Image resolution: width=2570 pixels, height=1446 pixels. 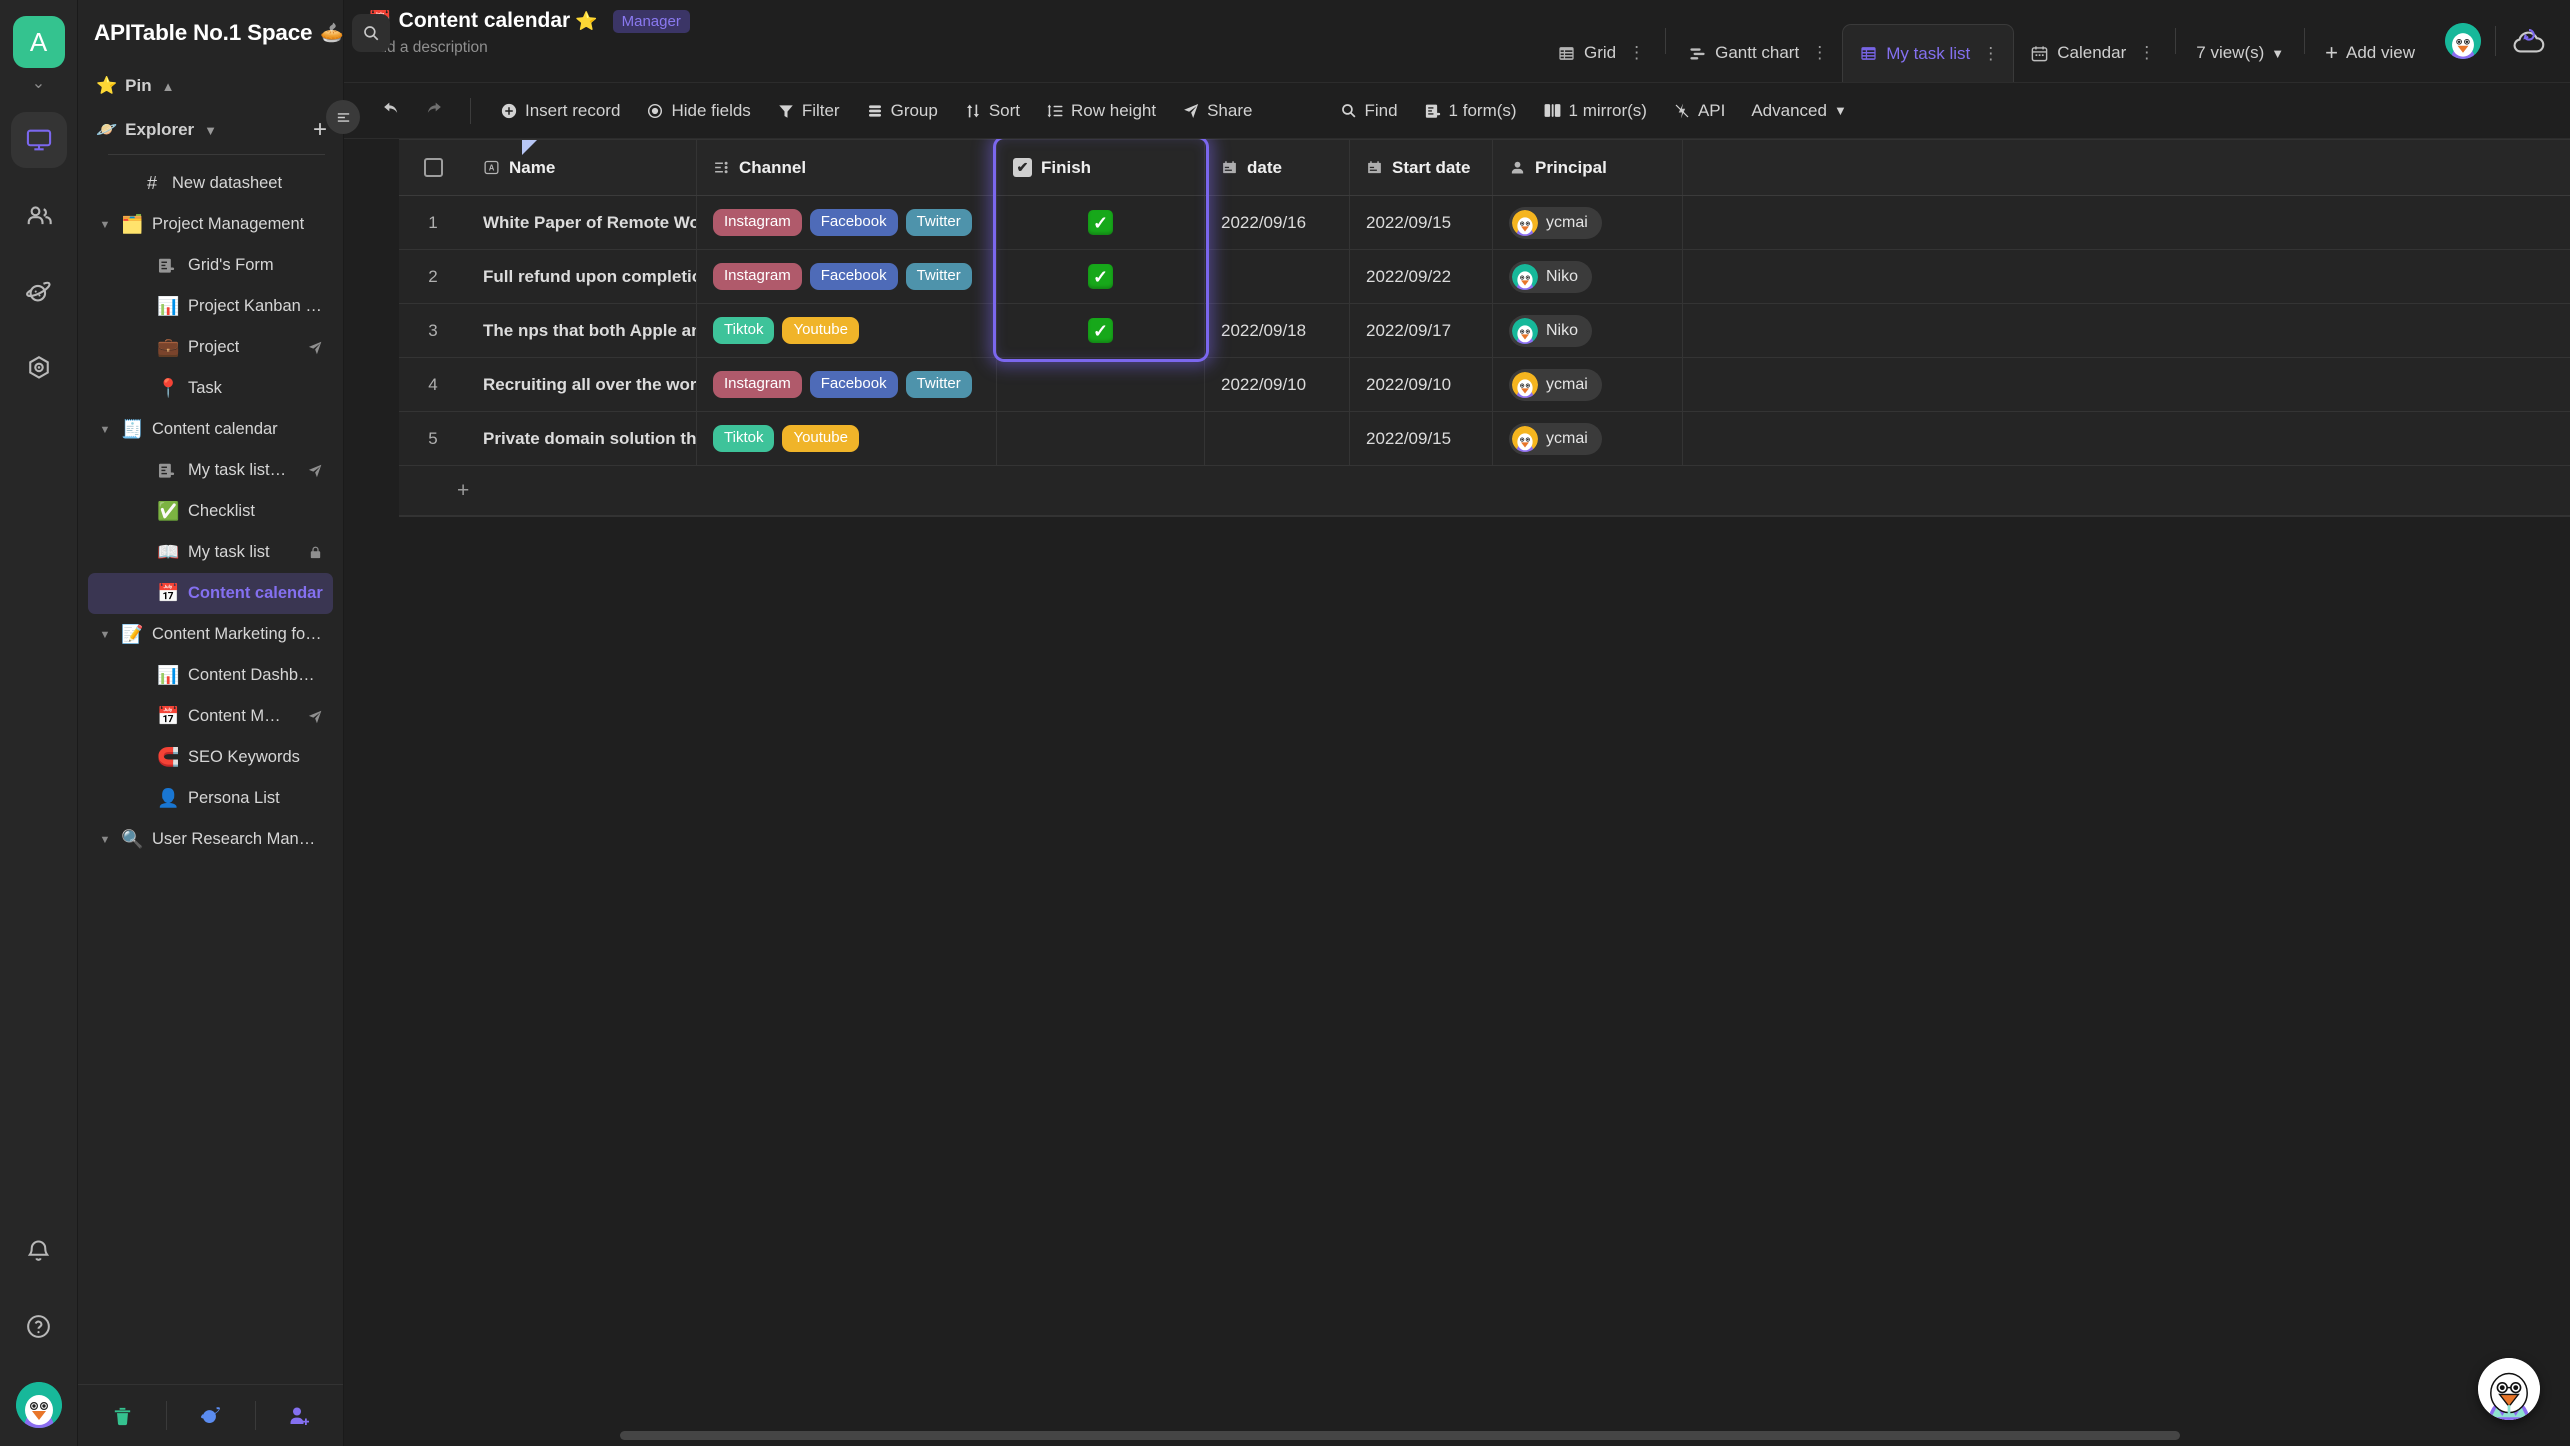 What do you see at coordinates (433, 111) in the screenshot?
I see `redo-button` at bounding box center [433, 111].